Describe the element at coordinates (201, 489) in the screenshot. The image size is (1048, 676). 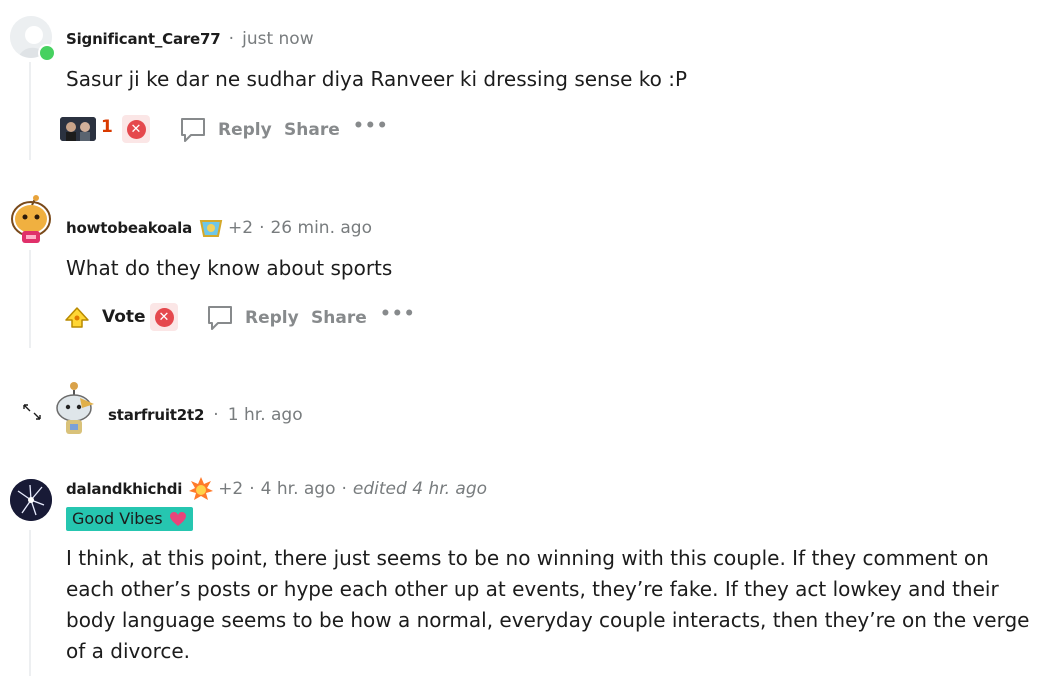
I see `explosion-award-icon` at that location.